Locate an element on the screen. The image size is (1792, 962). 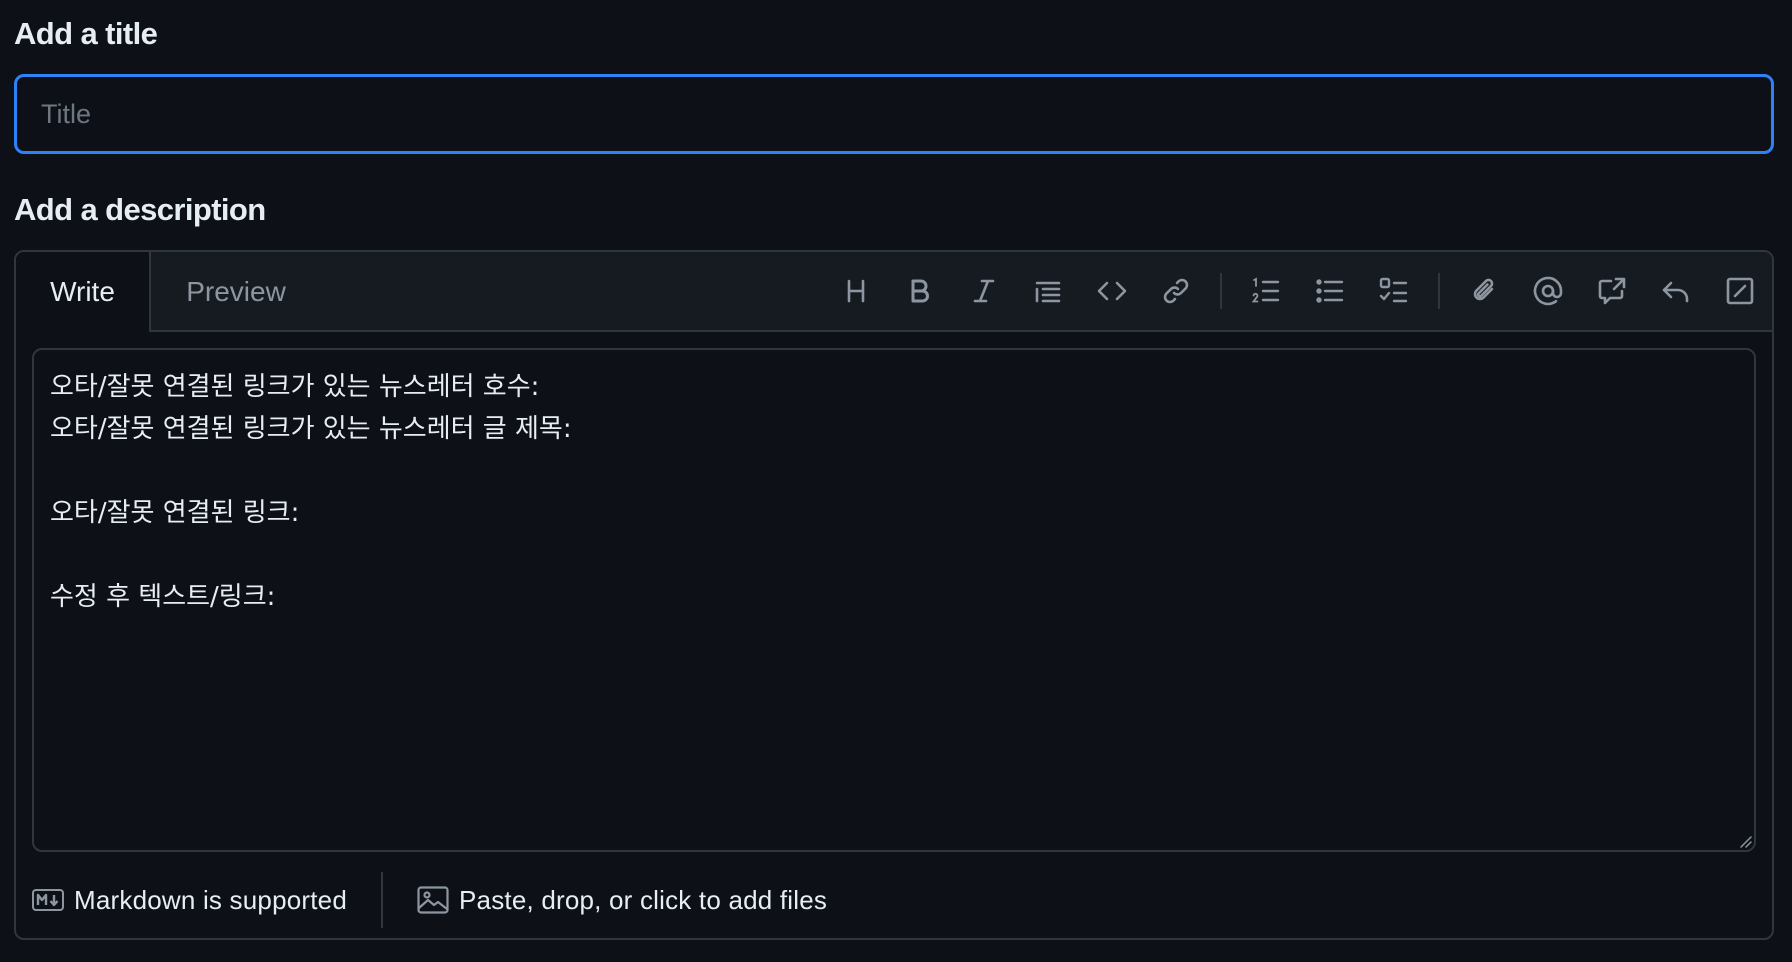
attach-button is located at coordinates (1484, 291).